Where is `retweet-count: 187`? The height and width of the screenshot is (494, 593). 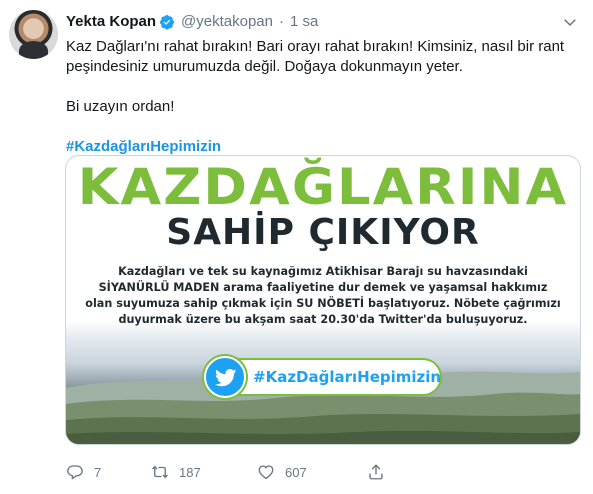
retweet-count: 187 is located at coordinates (190, 472).